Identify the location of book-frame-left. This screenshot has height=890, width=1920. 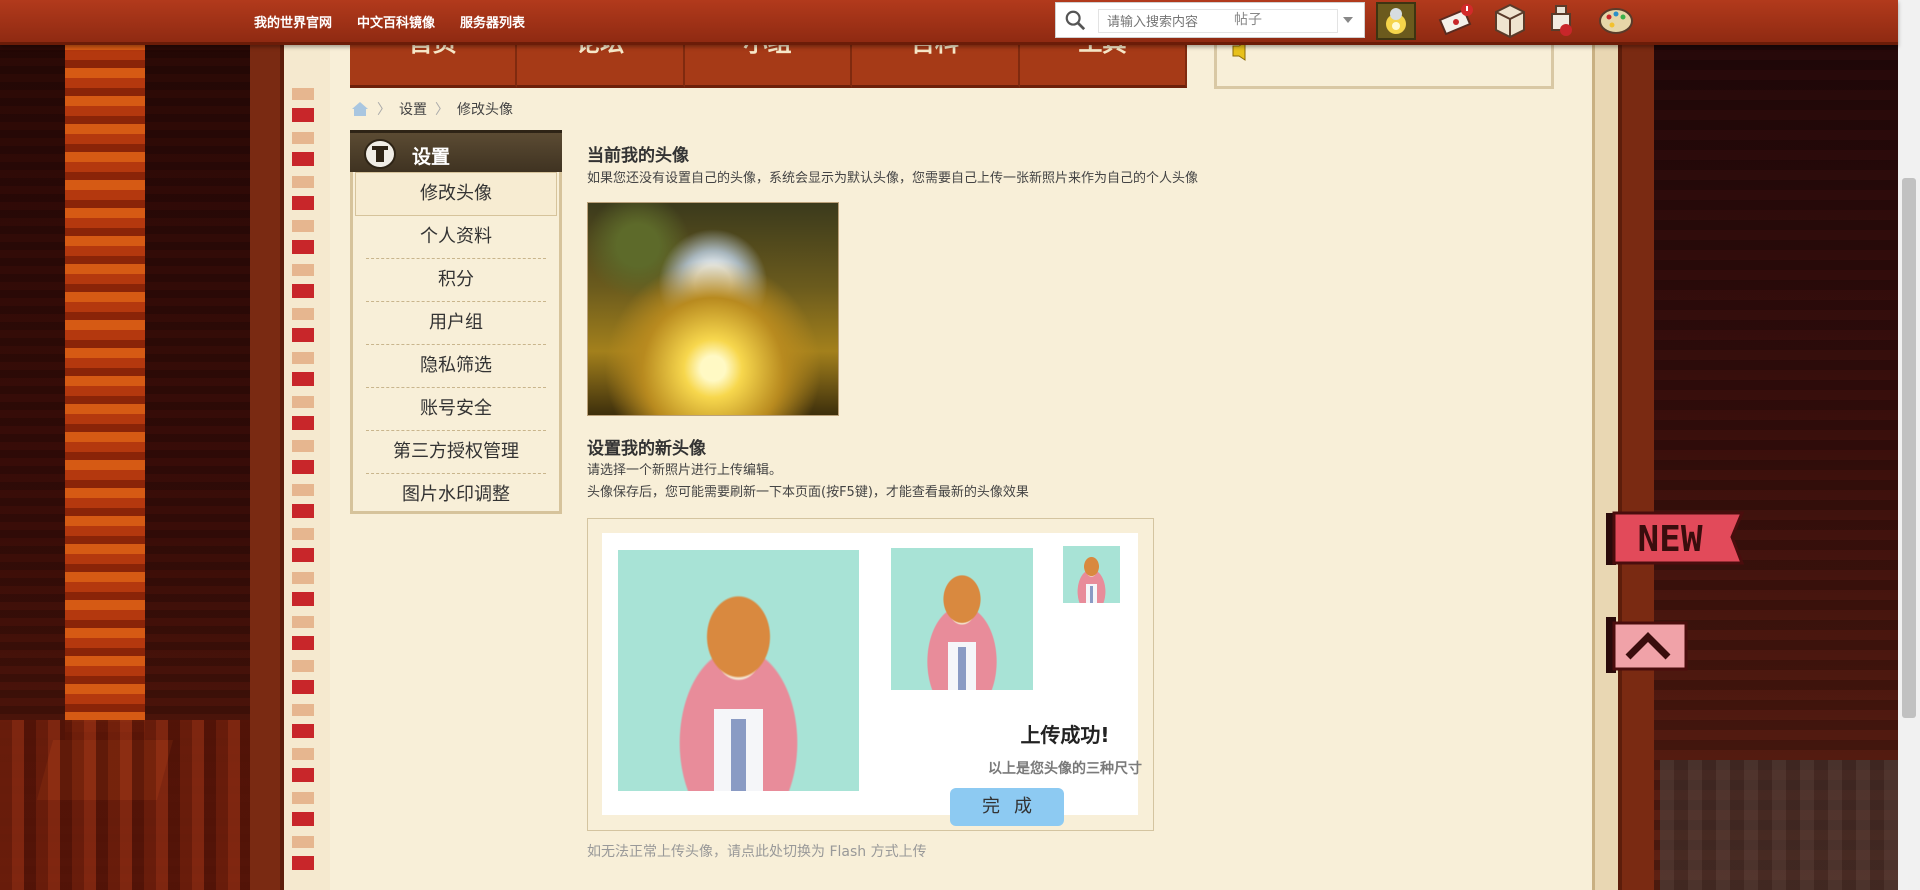
(267, 445).